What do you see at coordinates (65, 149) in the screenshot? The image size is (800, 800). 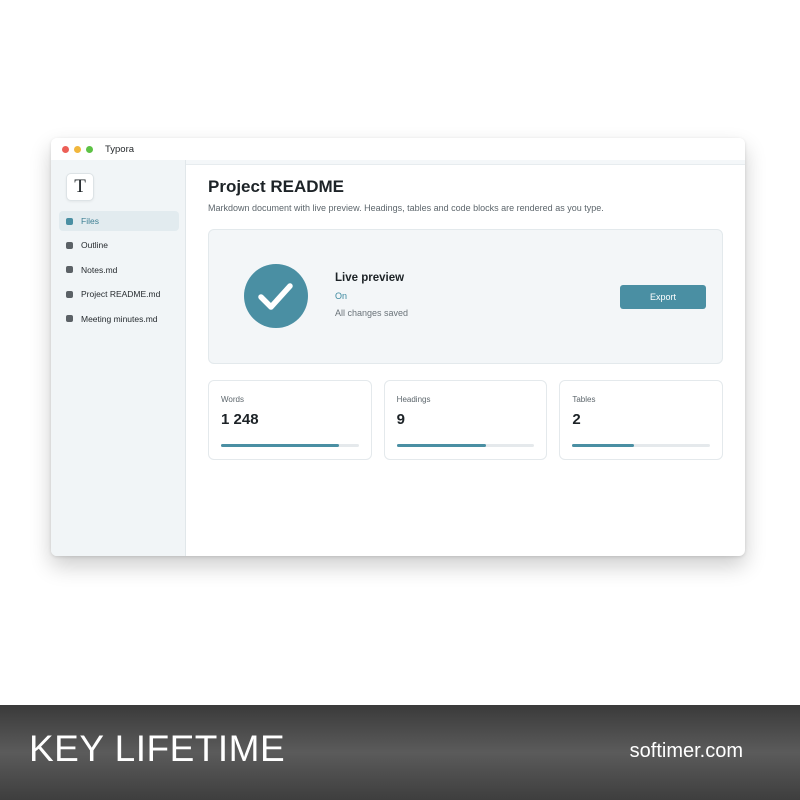 I see `close-window-button` at bounding box center [65, 149].